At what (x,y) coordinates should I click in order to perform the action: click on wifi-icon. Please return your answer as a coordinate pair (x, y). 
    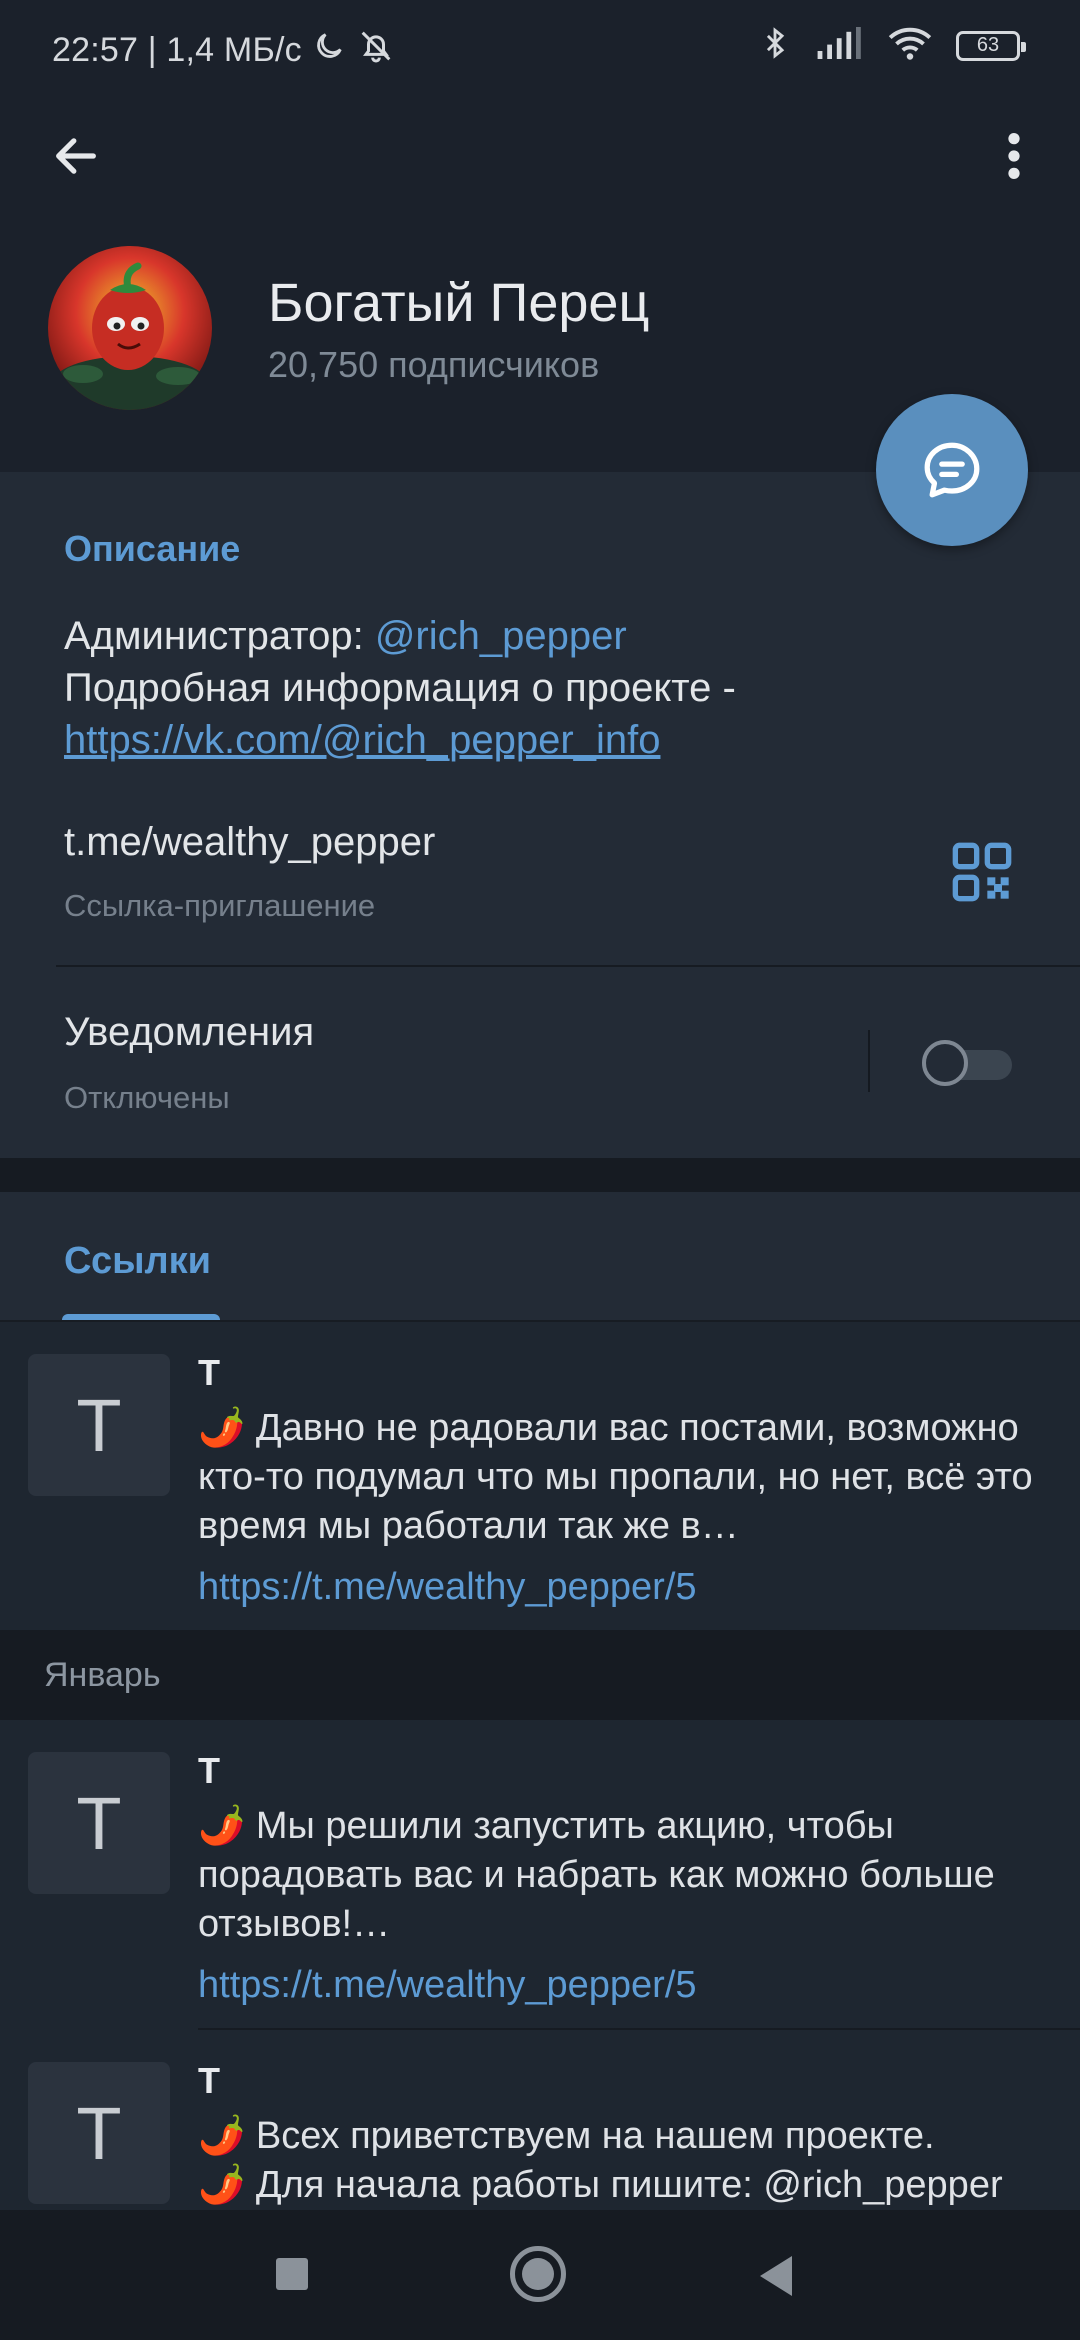
    Looking at the image, I should click on (910, 45).